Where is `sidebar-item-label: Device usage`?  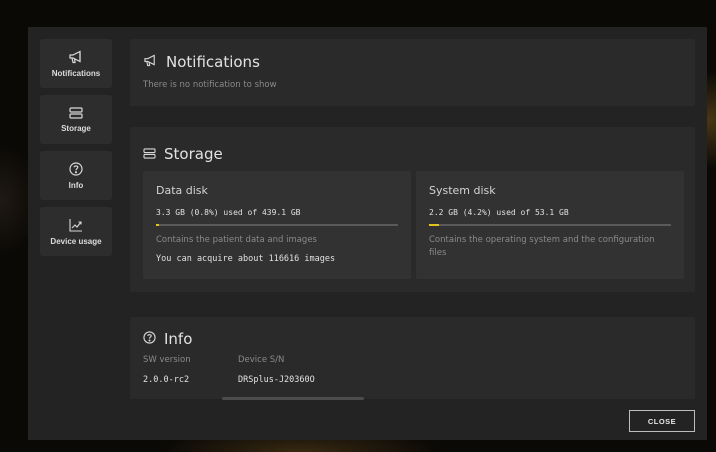
sidebar-item-label: Device usage is located at coordinates (76, 241).